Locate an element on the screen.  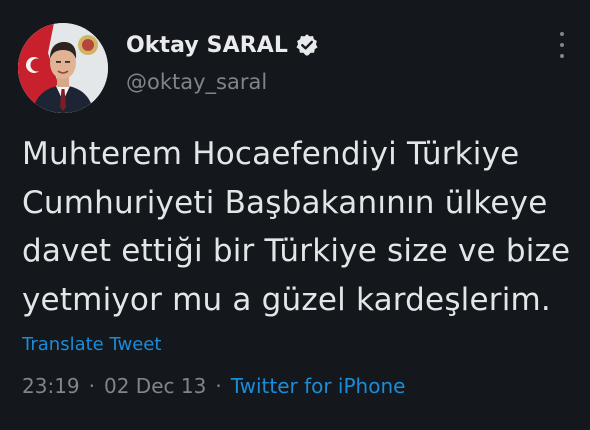
author-display-name: Oktay SARAL is located at coordinates (207, 45).